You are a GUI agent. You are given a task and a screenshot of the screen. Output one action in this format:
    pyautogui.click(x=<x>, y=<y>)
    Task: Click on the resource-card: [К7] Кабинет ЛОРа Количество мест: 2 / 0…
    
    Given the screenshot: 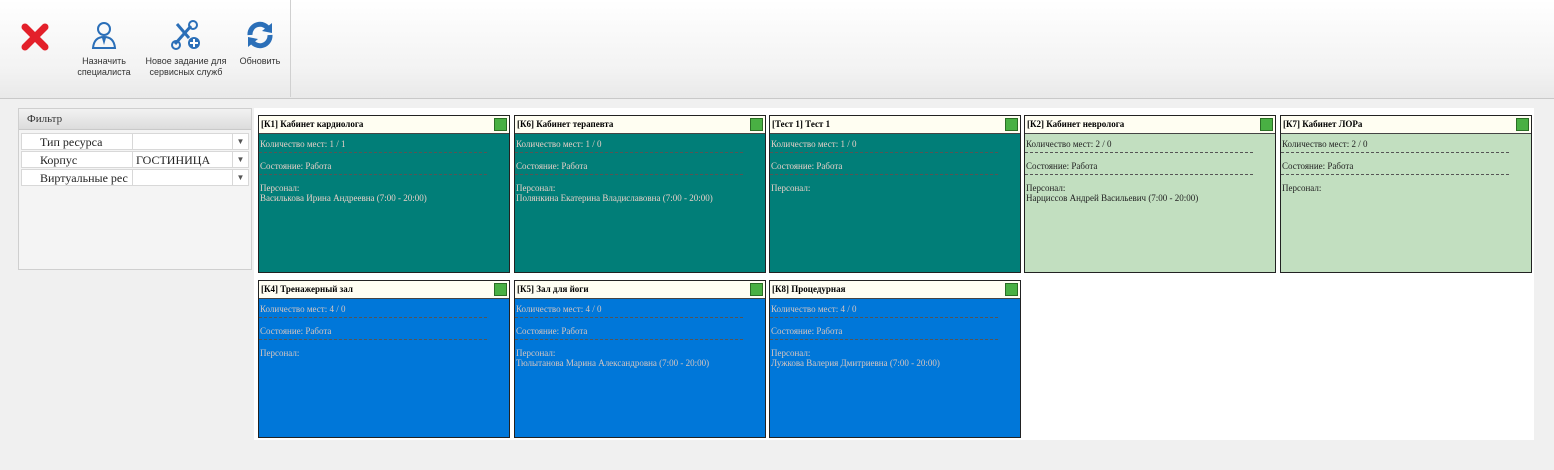 What is the action you would take?
    pyautogui.click(x=1406, y=194)
    